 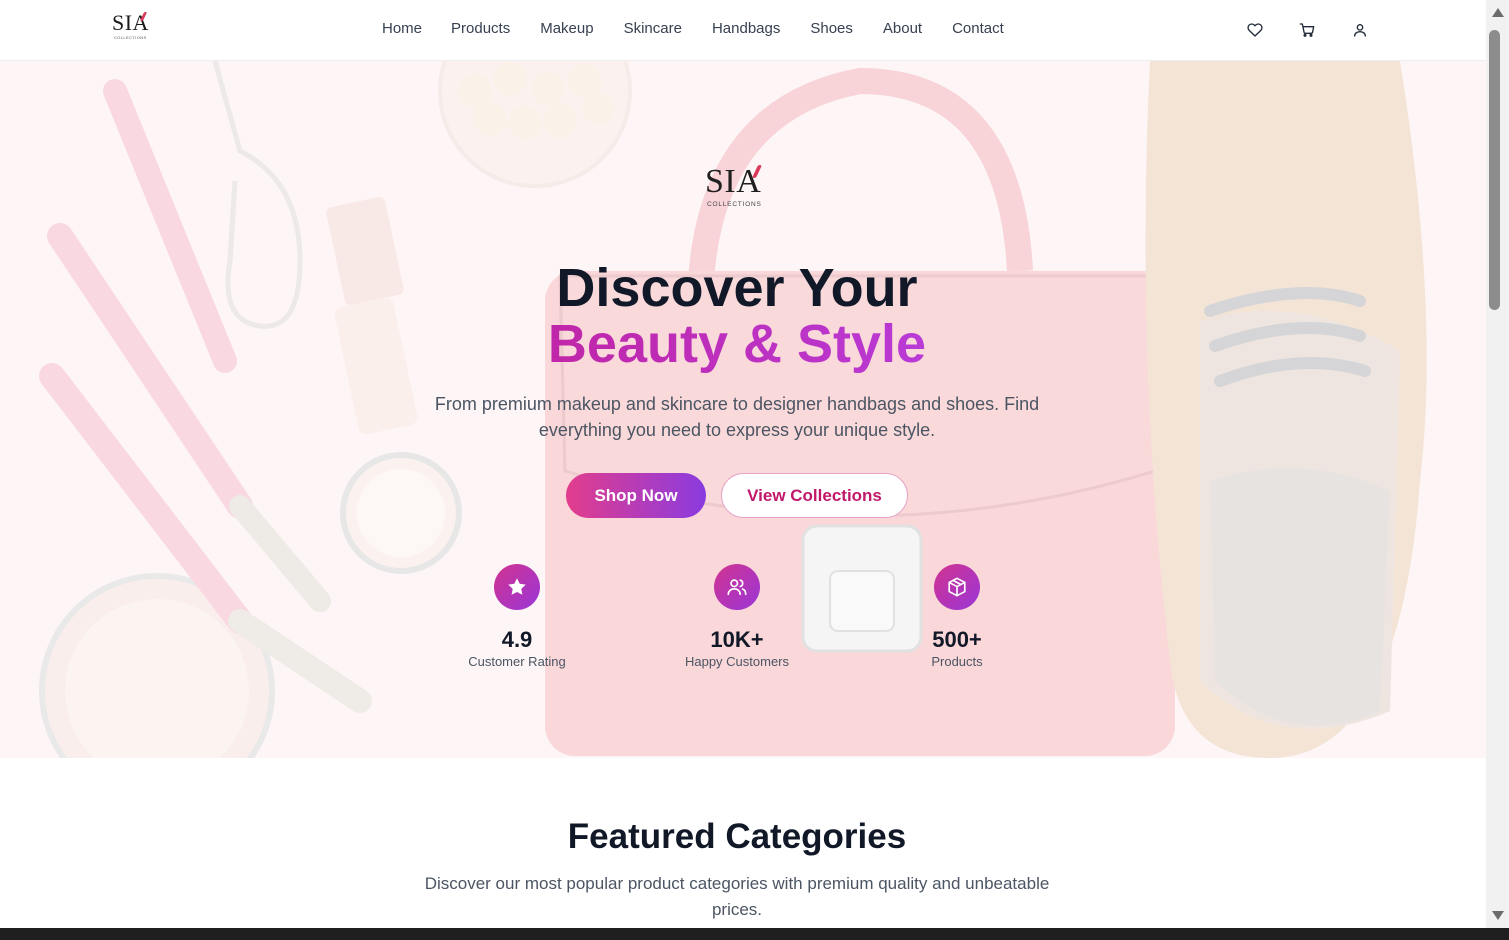 What do you see at coordinates (737, 288) in the screenshot?
I see `hero-title-line1: Discover Your` at bounding box center [737, 288].